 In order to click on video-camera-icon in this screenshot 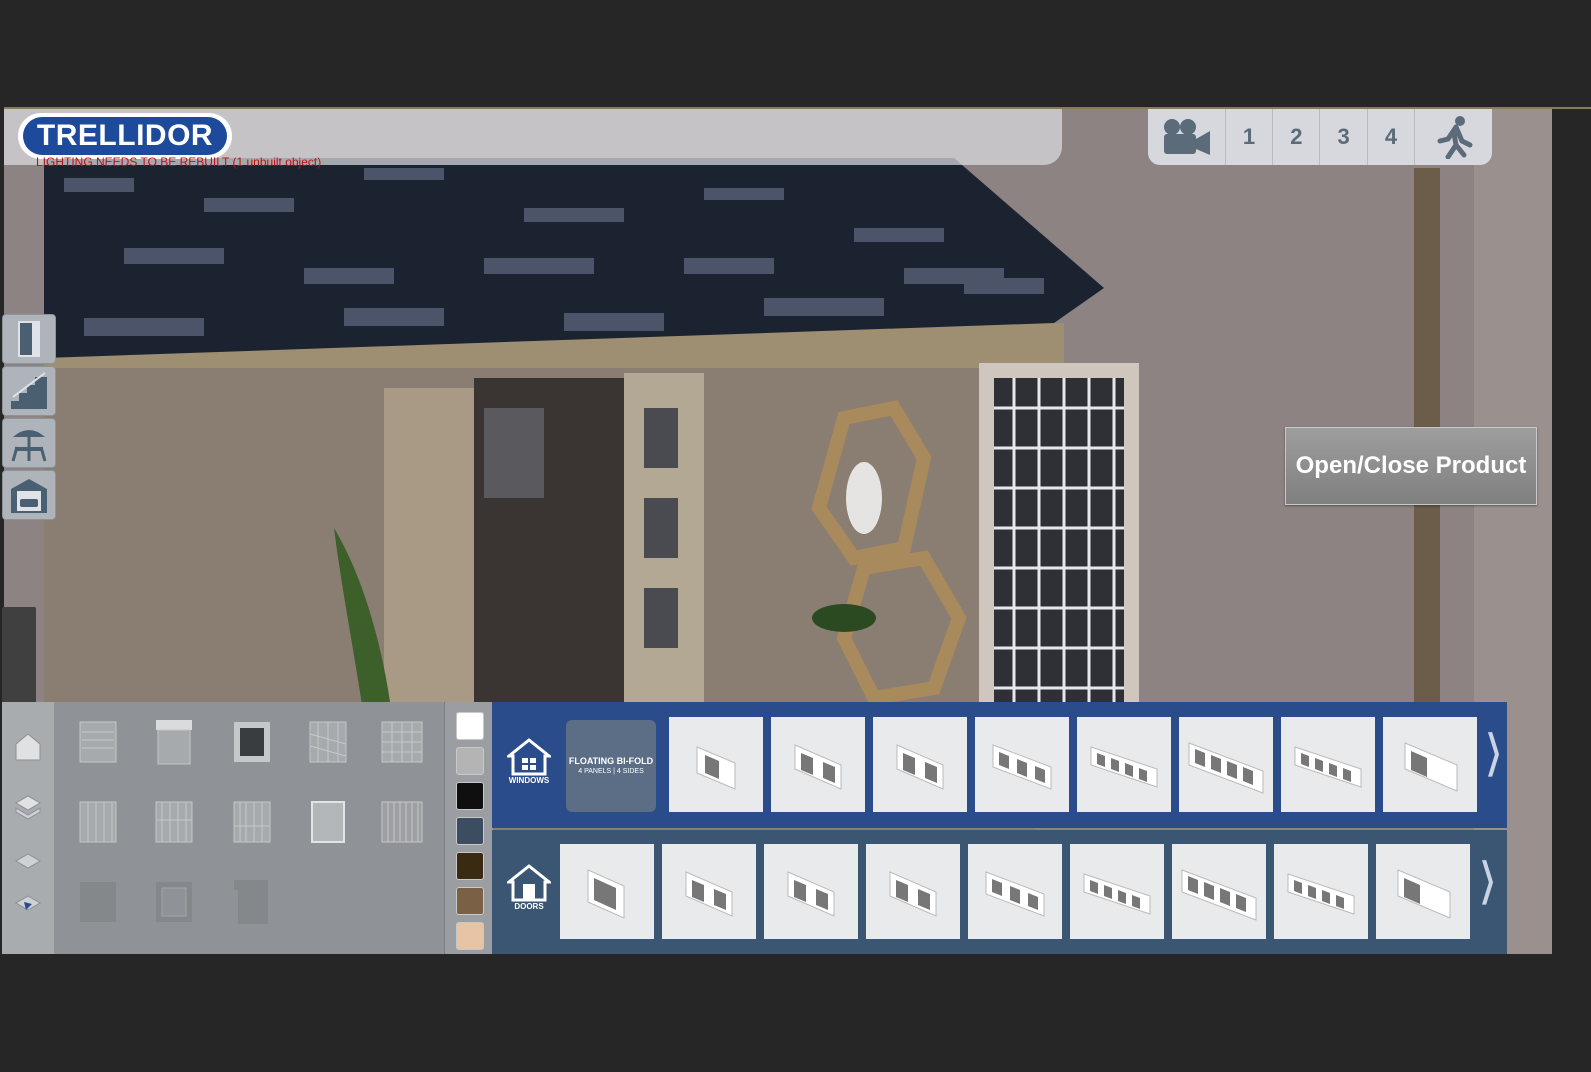, I will do `click(1187, 137)`.